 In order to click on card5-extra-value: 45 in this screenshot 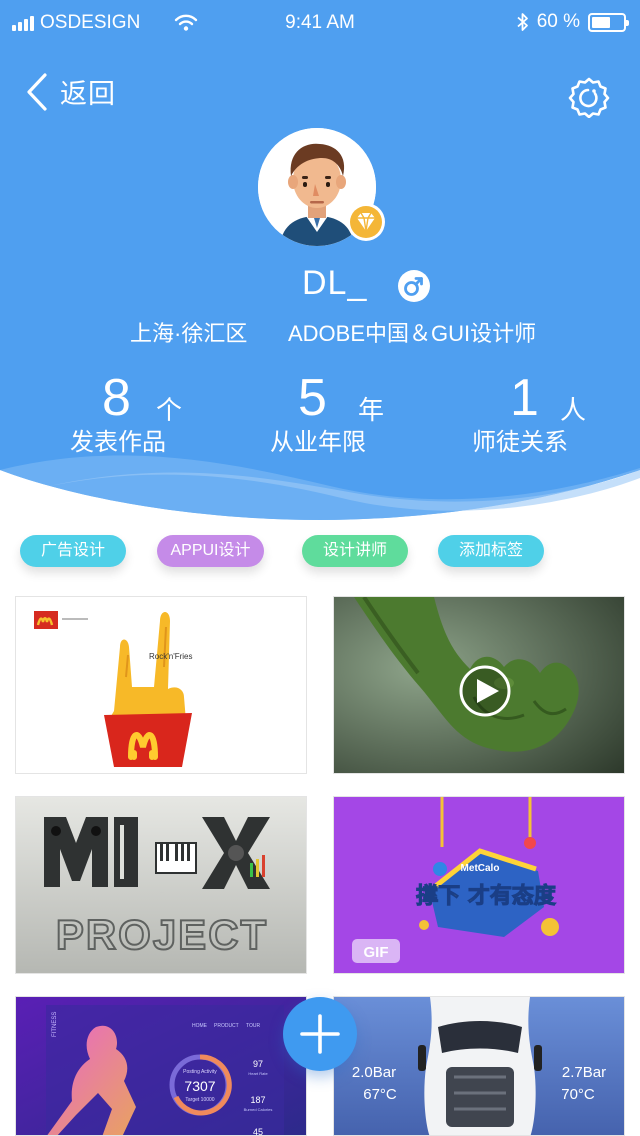, I will do `click(258, 1131)`.